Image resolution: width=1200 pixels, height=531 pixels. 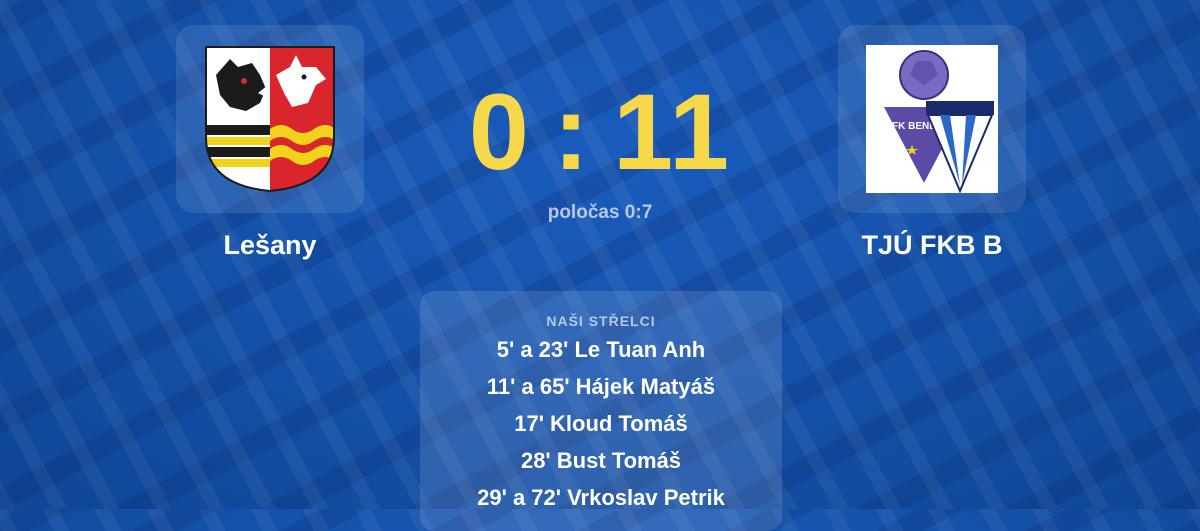 What do you see at coordinates (932, 245) in the screenshot?
I see `away-team-name: TJÚ FKB B` at bounding box center [932, 245].